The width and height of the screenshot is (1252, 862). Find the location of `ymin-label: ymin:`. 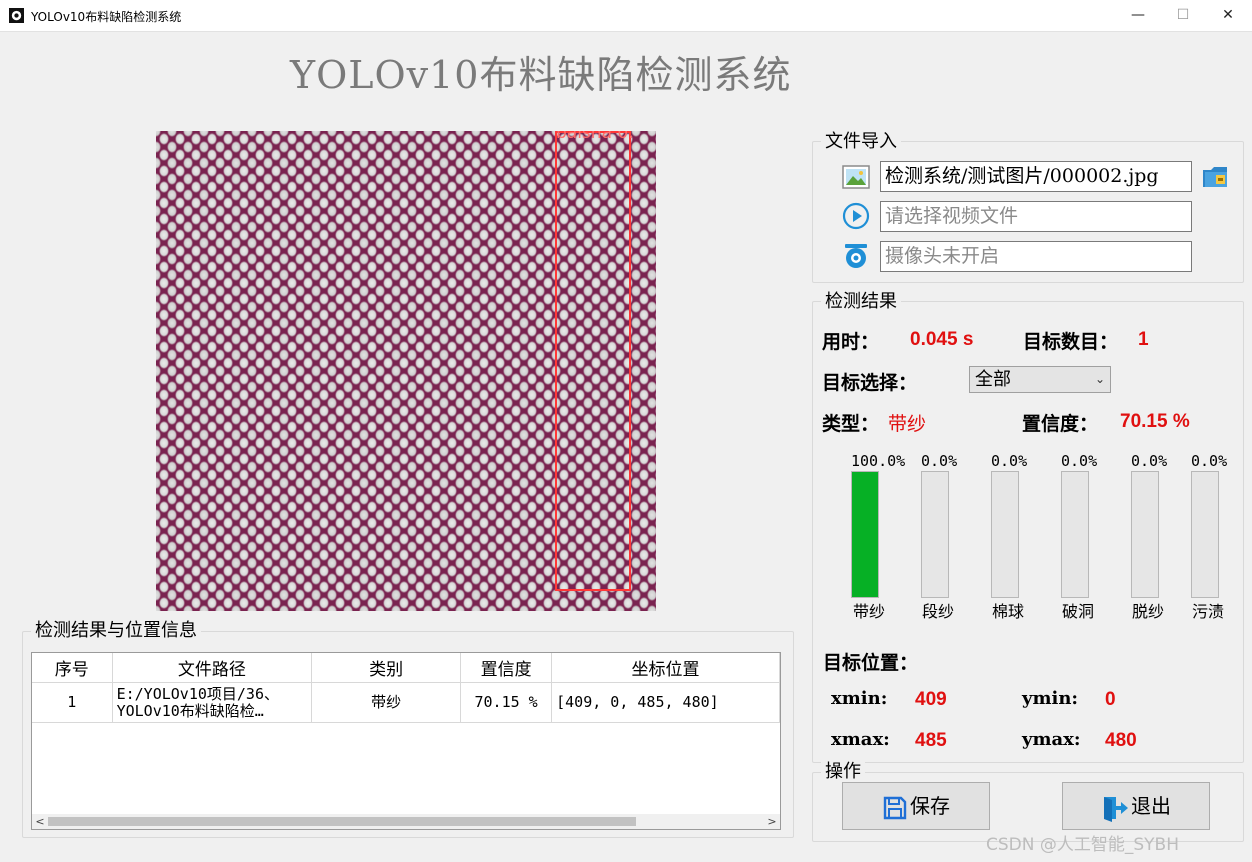

ymin-label: ymin: is located at coordinates (1050, 698).